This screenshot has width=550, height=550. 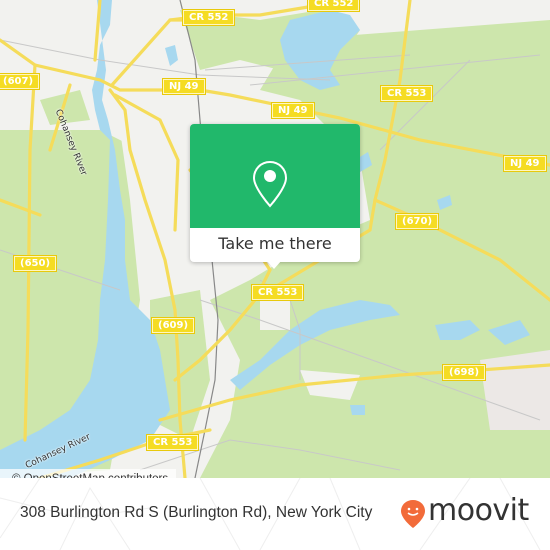 What do you see at coordinates (333, 6) in the screenshot?
I see `road-shield-cr552-top: CR 552` at bounding box center [333, 6].